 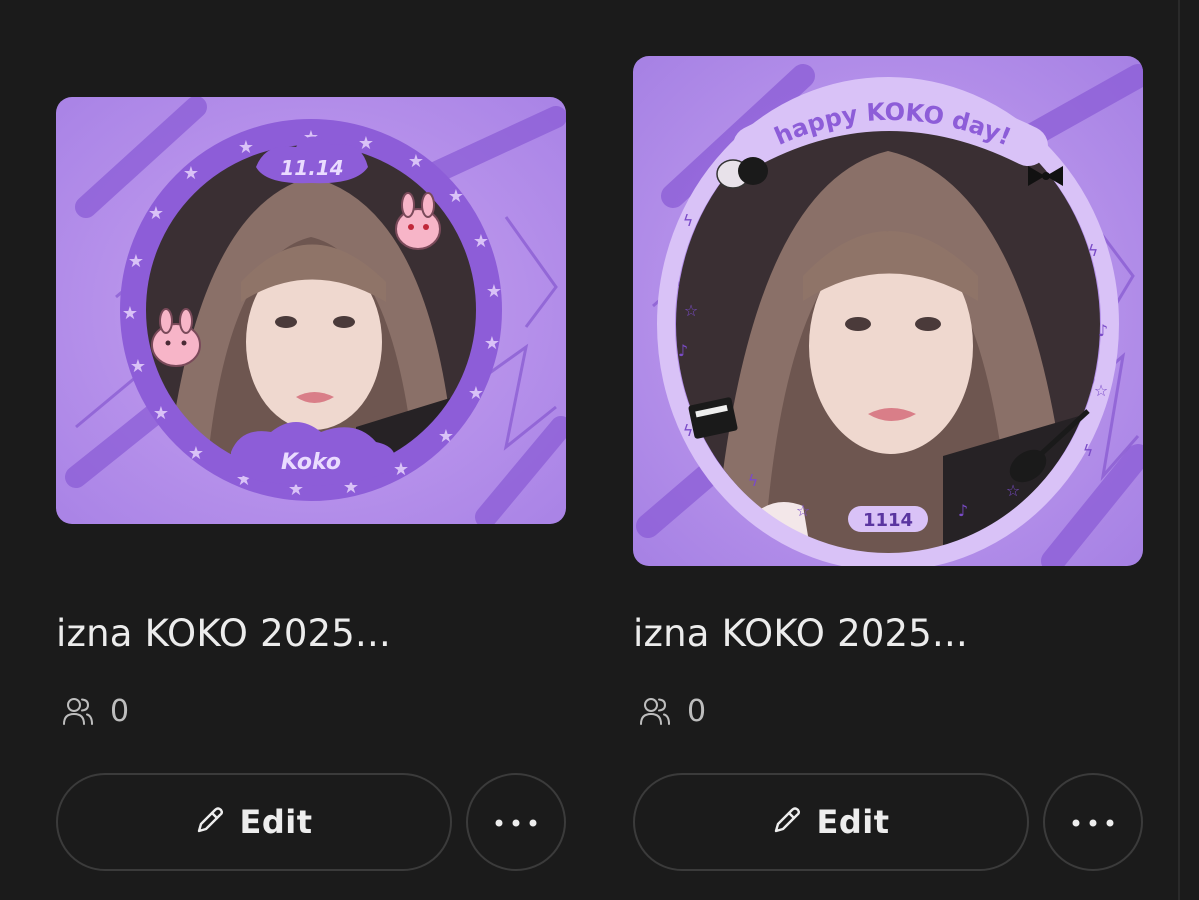 I want to click on scrollbar-track, so click(x=1179, y=450).